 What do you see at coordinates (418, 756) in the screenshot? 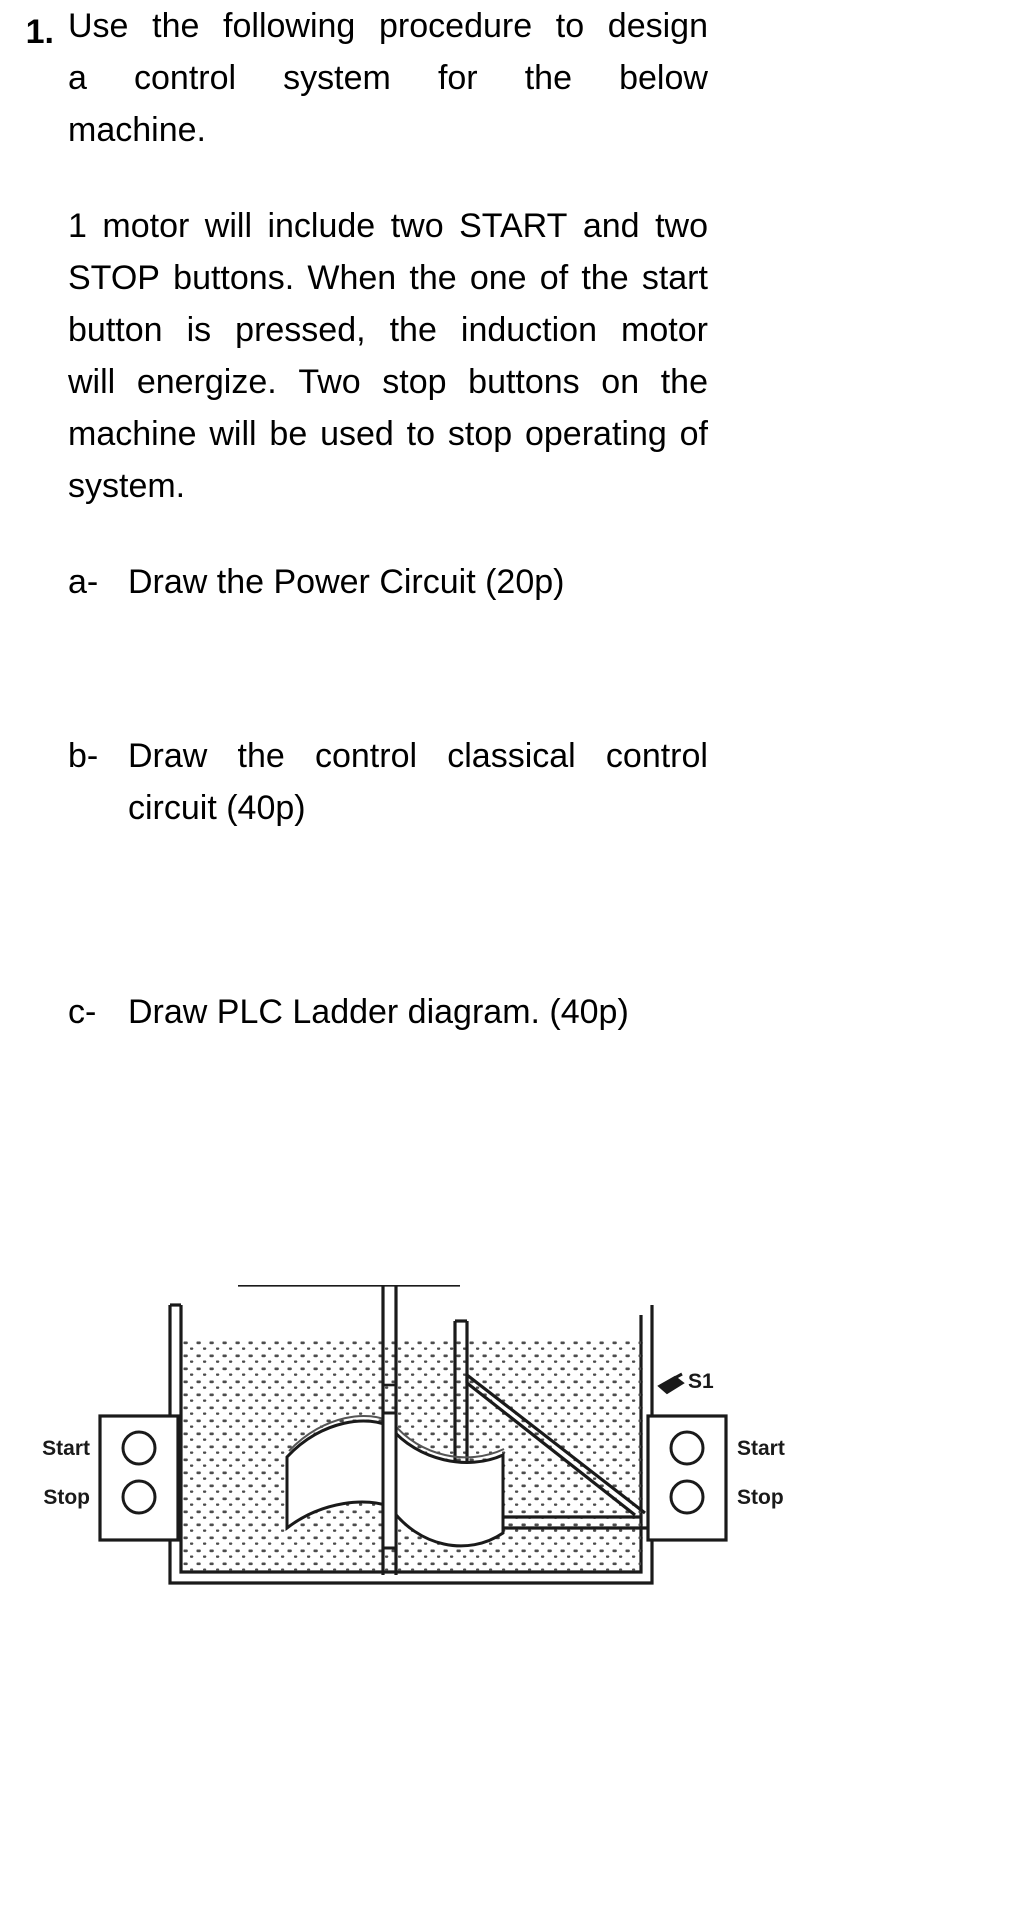
I see `sub-item-b-line: Draw the control classical control` at bounding box center [418, 756].